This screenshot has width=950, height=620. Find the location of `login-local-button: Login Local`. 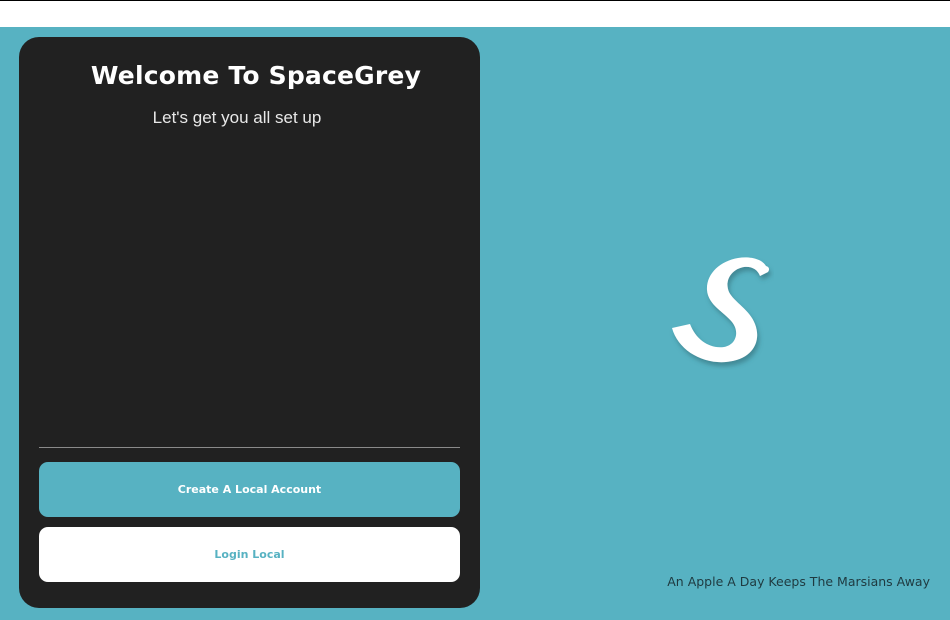

login-local-button: Login Local is located at coordinates (249, 554).